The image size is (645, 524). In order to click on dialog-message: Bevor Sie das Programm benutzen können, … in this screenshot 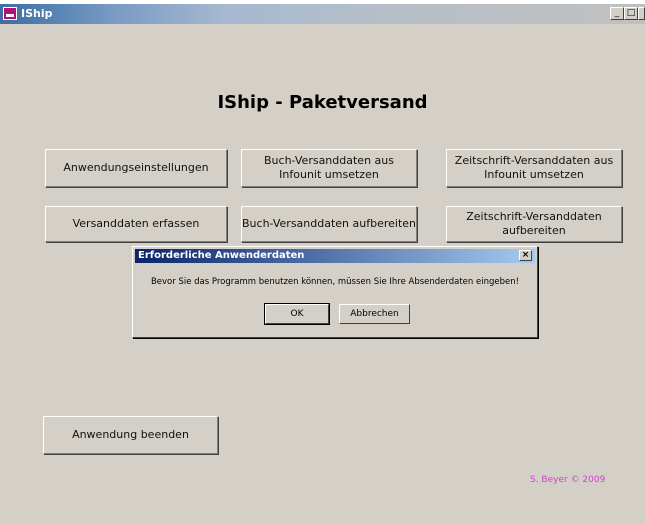, I will do `click(335, 282)`.